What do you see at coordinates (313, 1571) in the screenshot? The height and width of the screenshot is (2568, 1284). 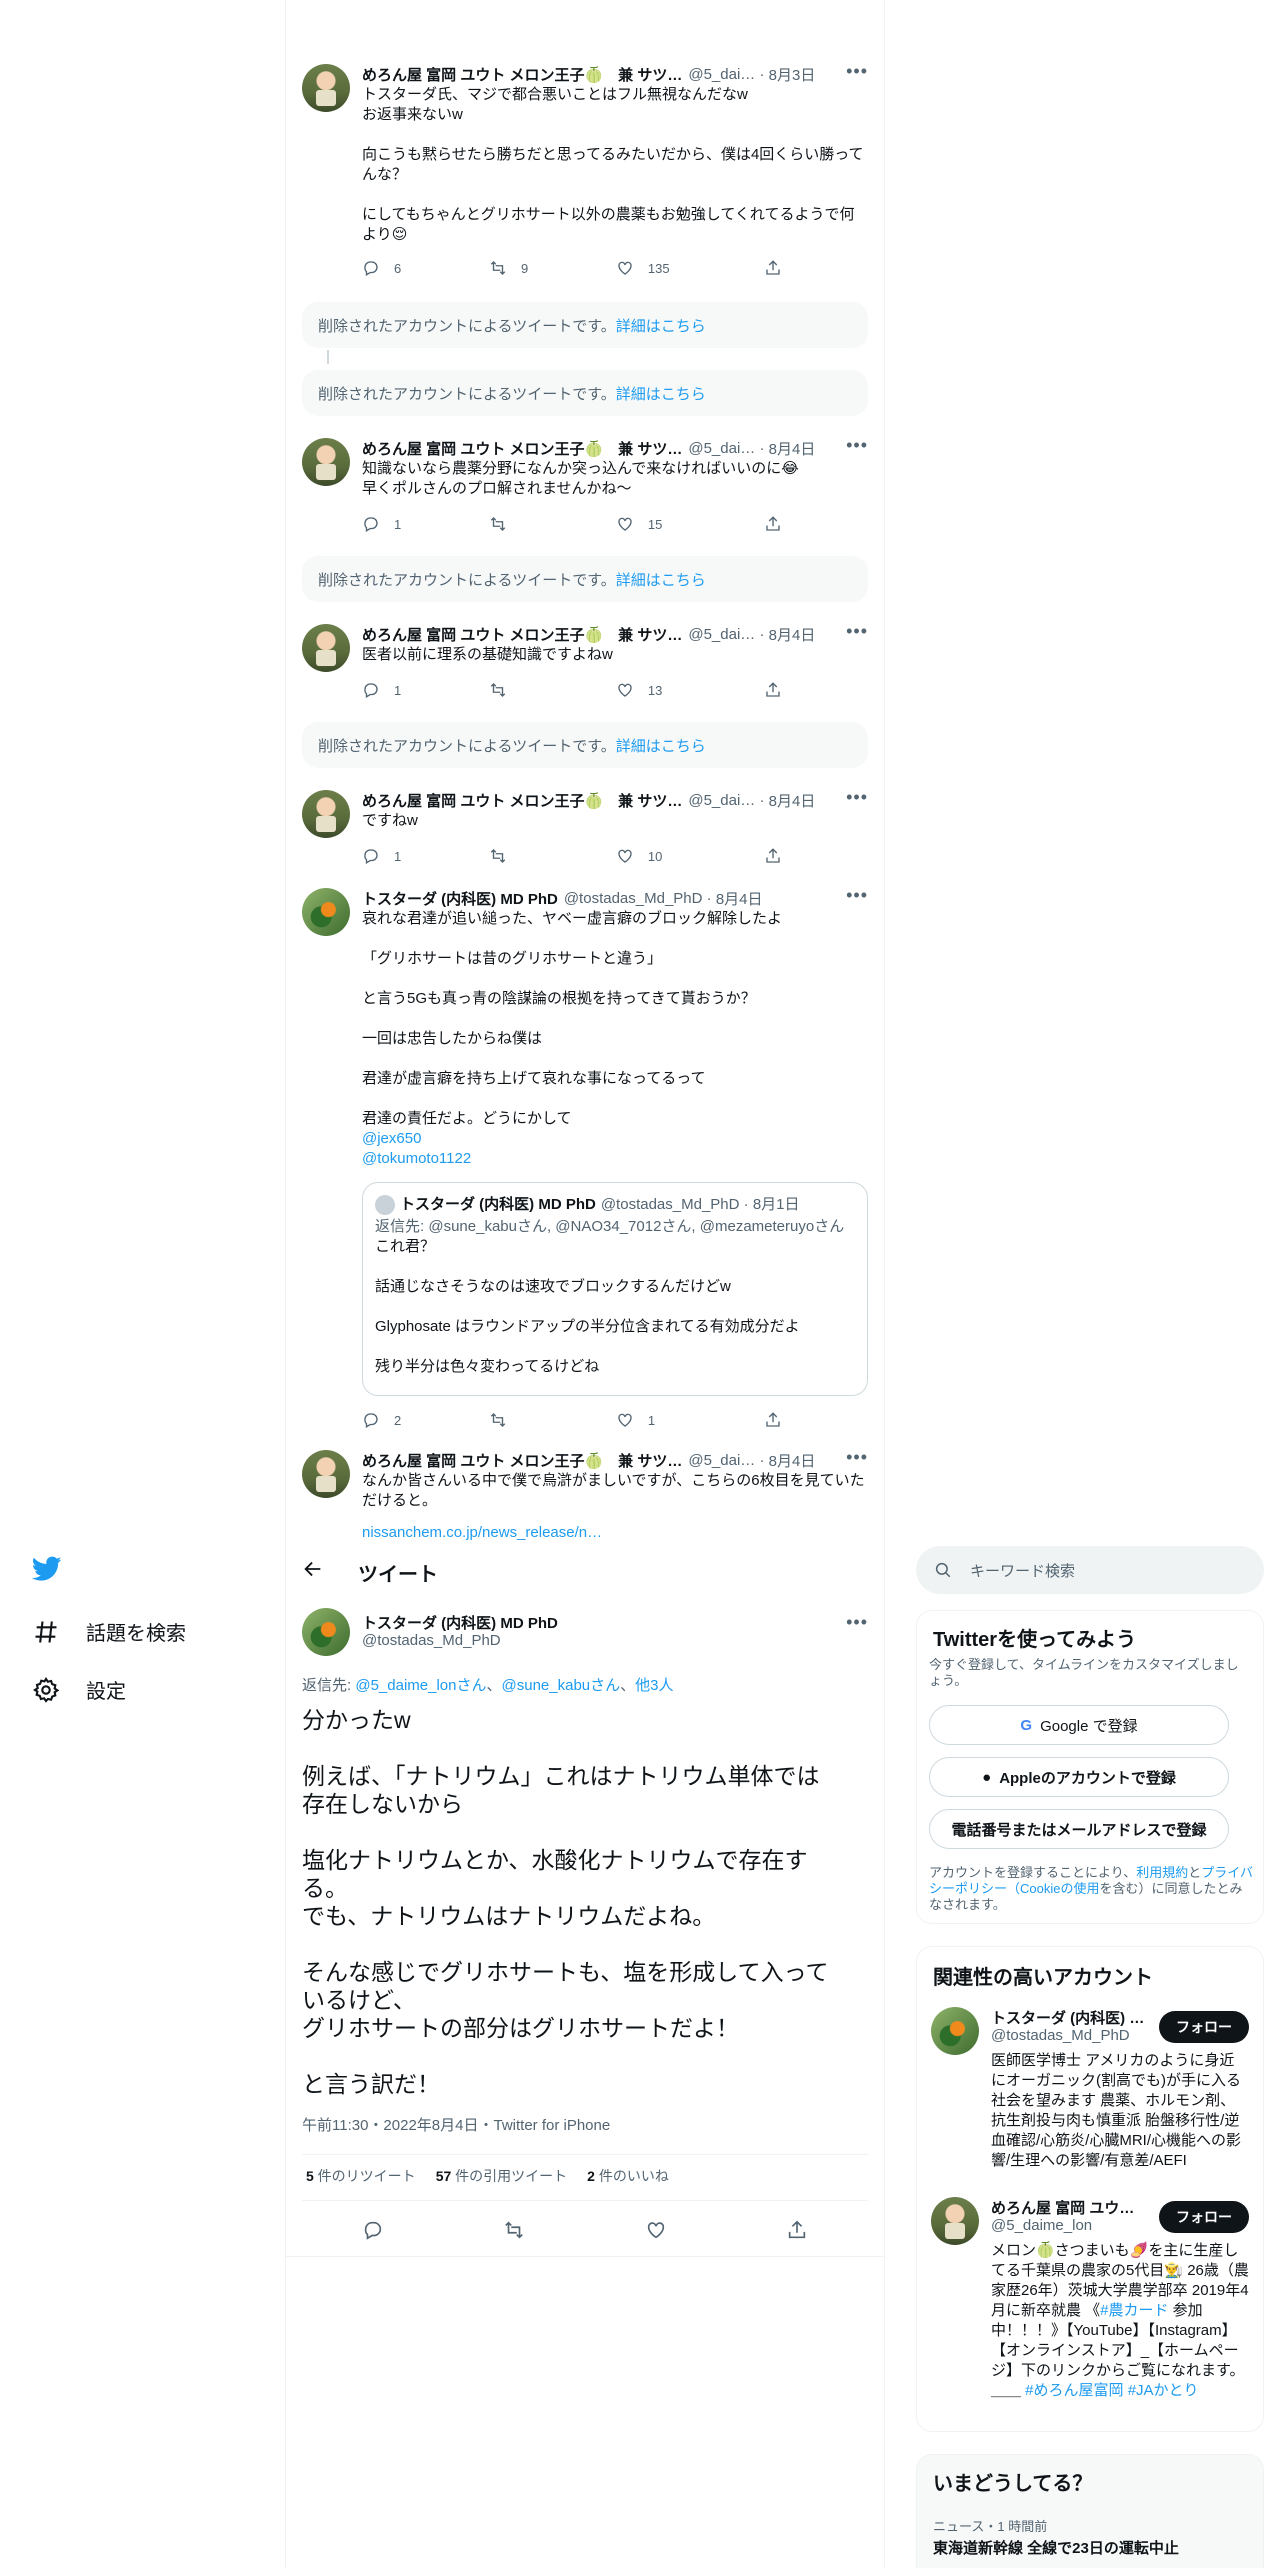 I see `back-button` at bounding box center [313, 1571].